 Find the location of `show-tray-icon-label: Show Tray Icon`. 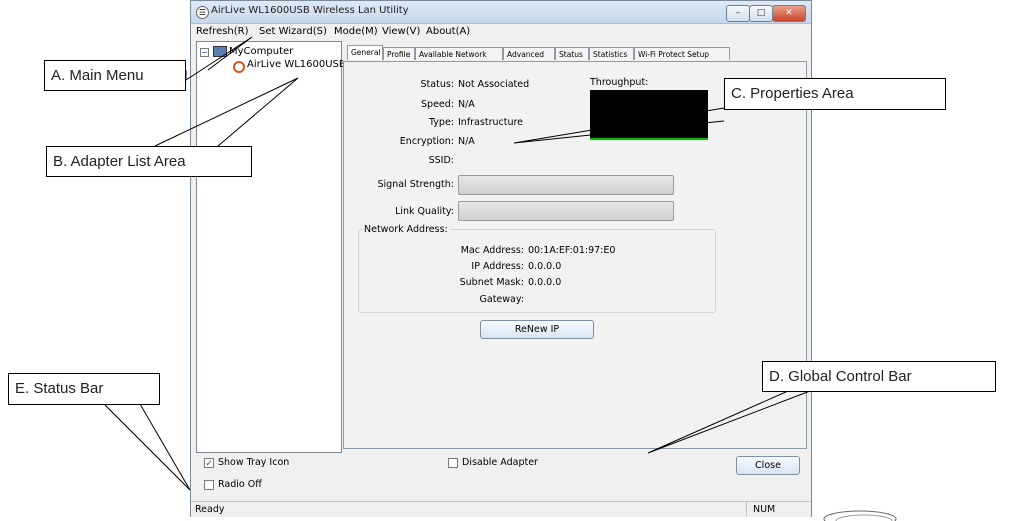

show-tray-icon-label: Show Tray Icon is located at coordinates (254, 462).